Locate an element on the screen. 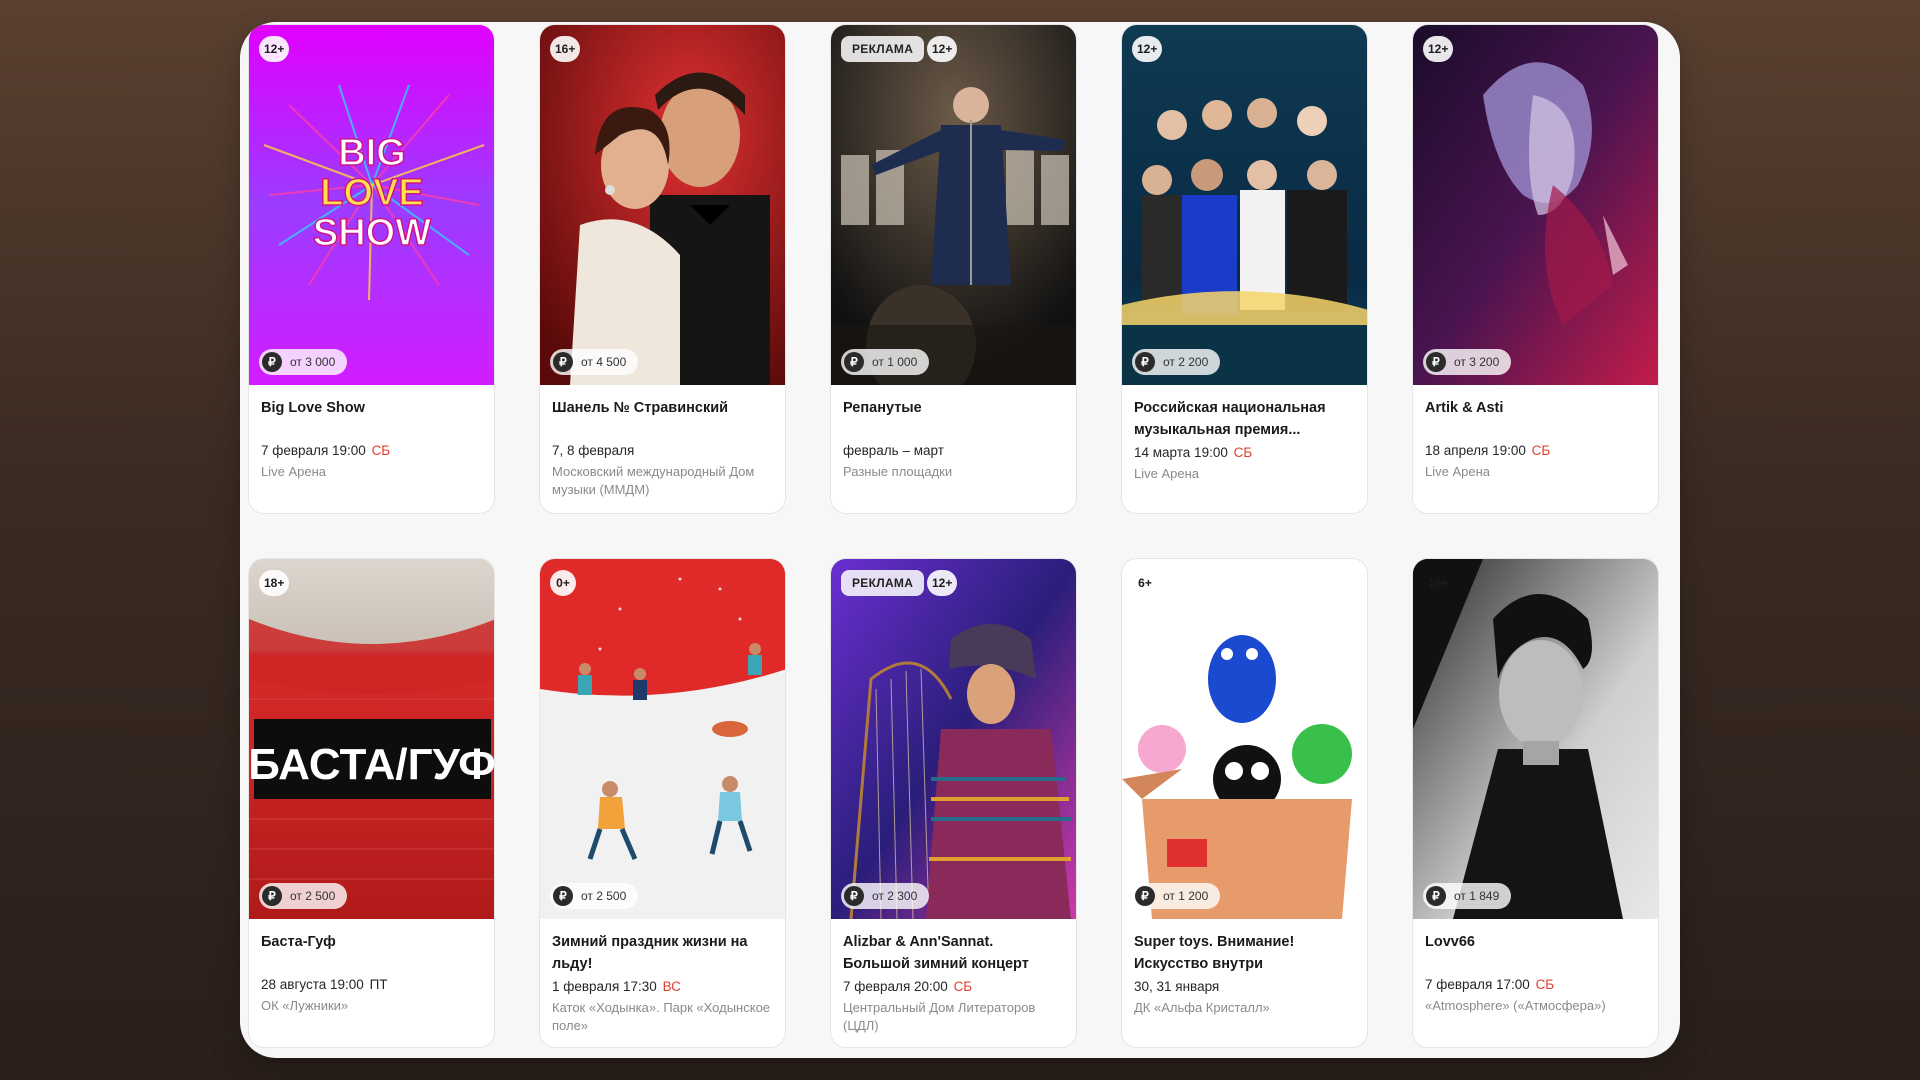 The image size is (1920, 1080). award-group-poster is located at coordinates (1244, 205).